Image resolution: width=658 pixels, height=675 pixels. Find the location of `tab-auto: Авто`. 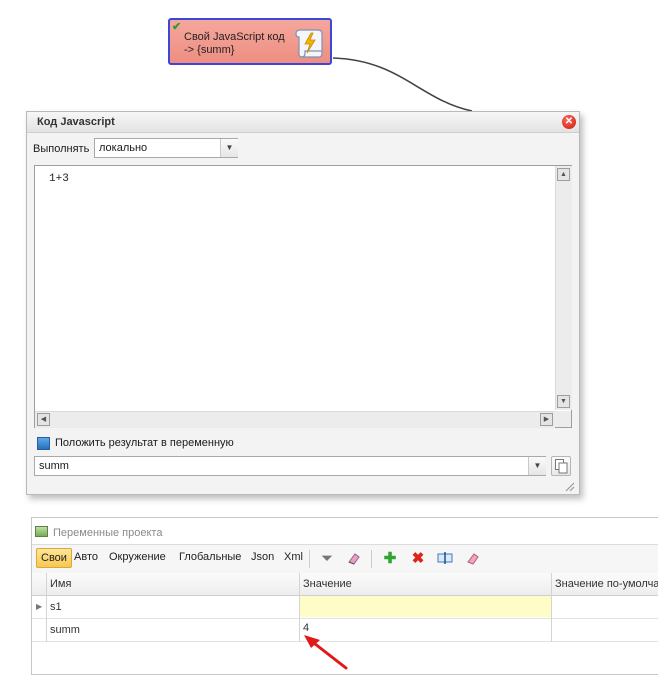

tab-auto: Авто is located at coordinates (86, 557).